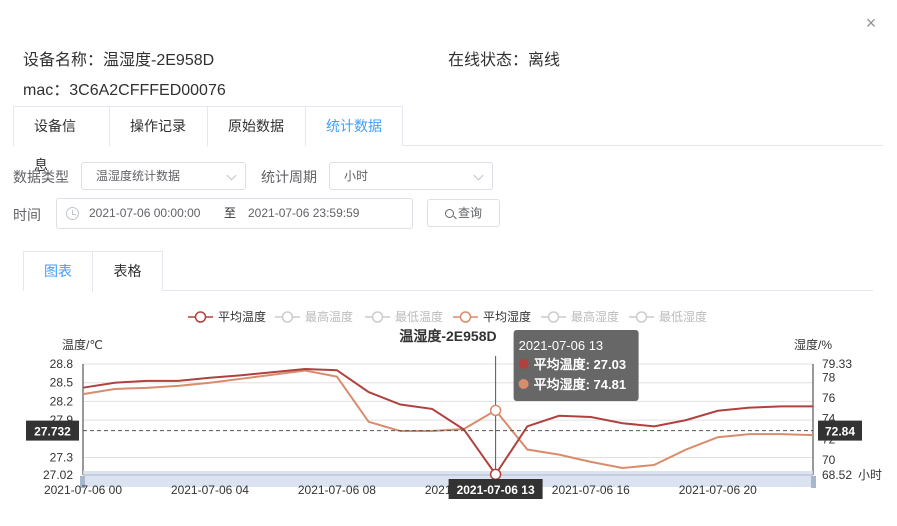 The image size is (897, 526). What do you see at coordinates (62, 364) in the screenshot?
I see `y-left-tick-label: 28.8` at bounding box center [62, 364].